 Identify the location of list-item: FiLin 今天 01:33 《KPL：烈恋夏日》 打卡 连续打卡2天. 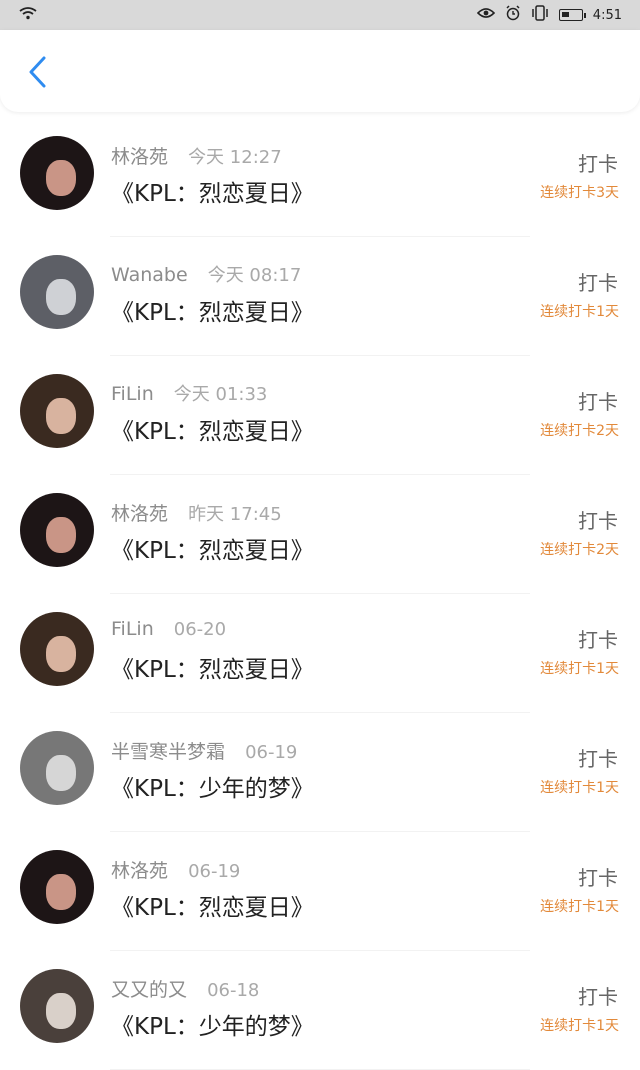
(320, 415).